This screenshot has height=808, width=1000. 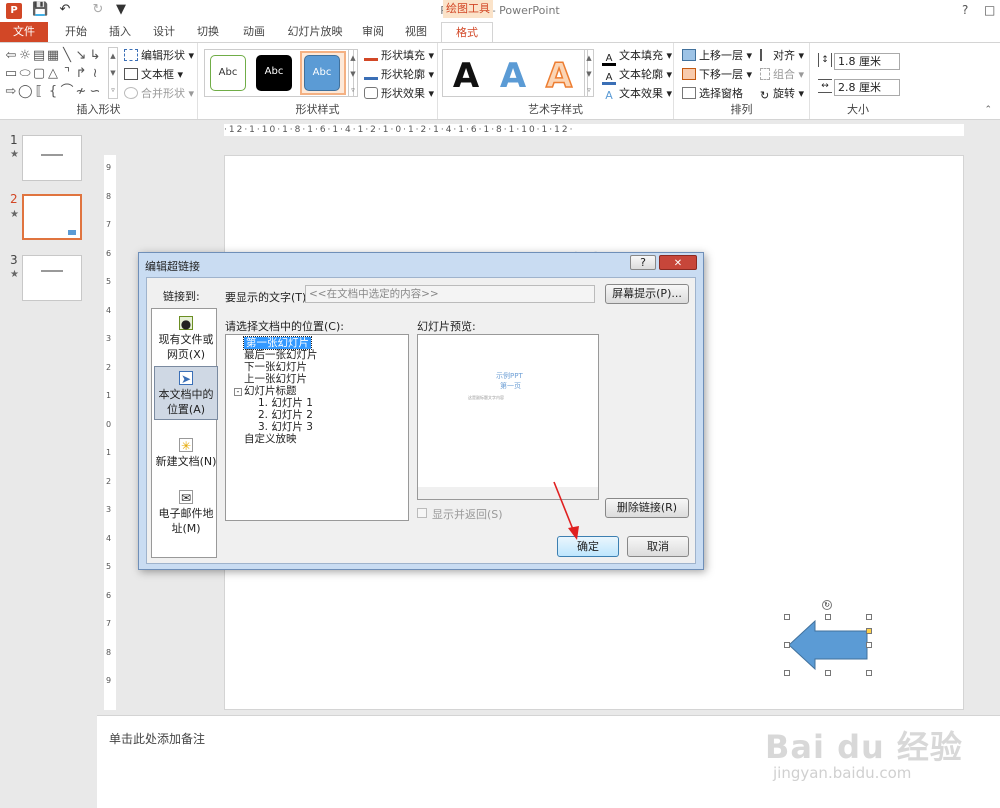 I want to click on tree-item-slide-2: 2. 幻灯片 2, so click(x=321, y=415).